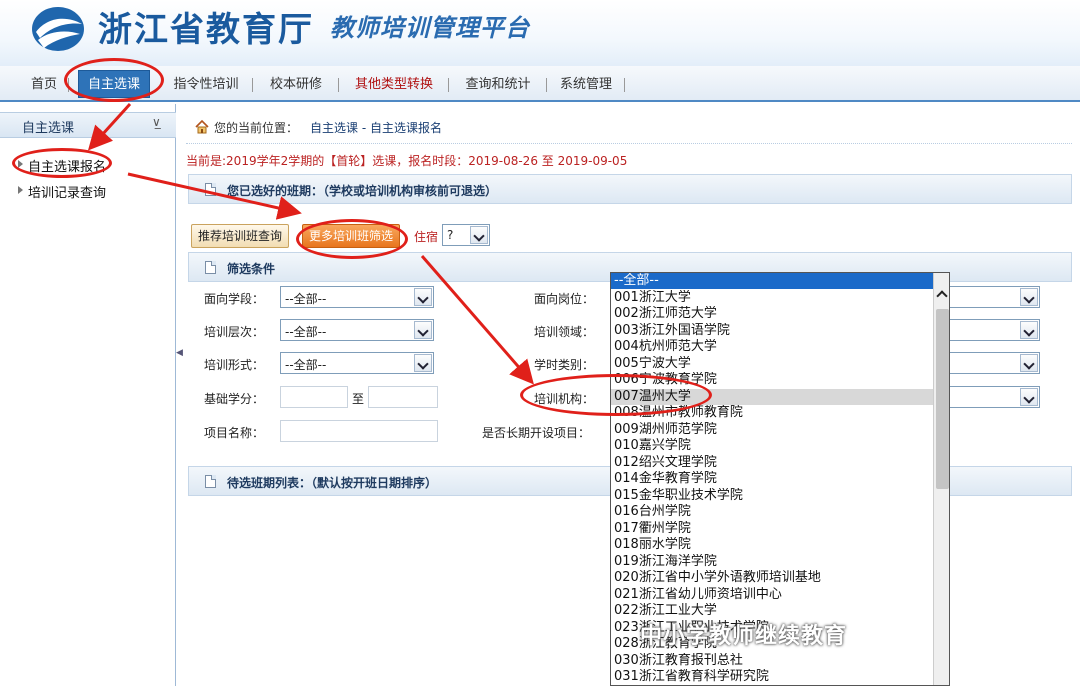 This screenshot has width=1080, height=686. What do you see at coordinates (256, 128) in the screenshot?
I see `breadcrumb-label: 您的当前位置：` at bounding box center [256, 128].